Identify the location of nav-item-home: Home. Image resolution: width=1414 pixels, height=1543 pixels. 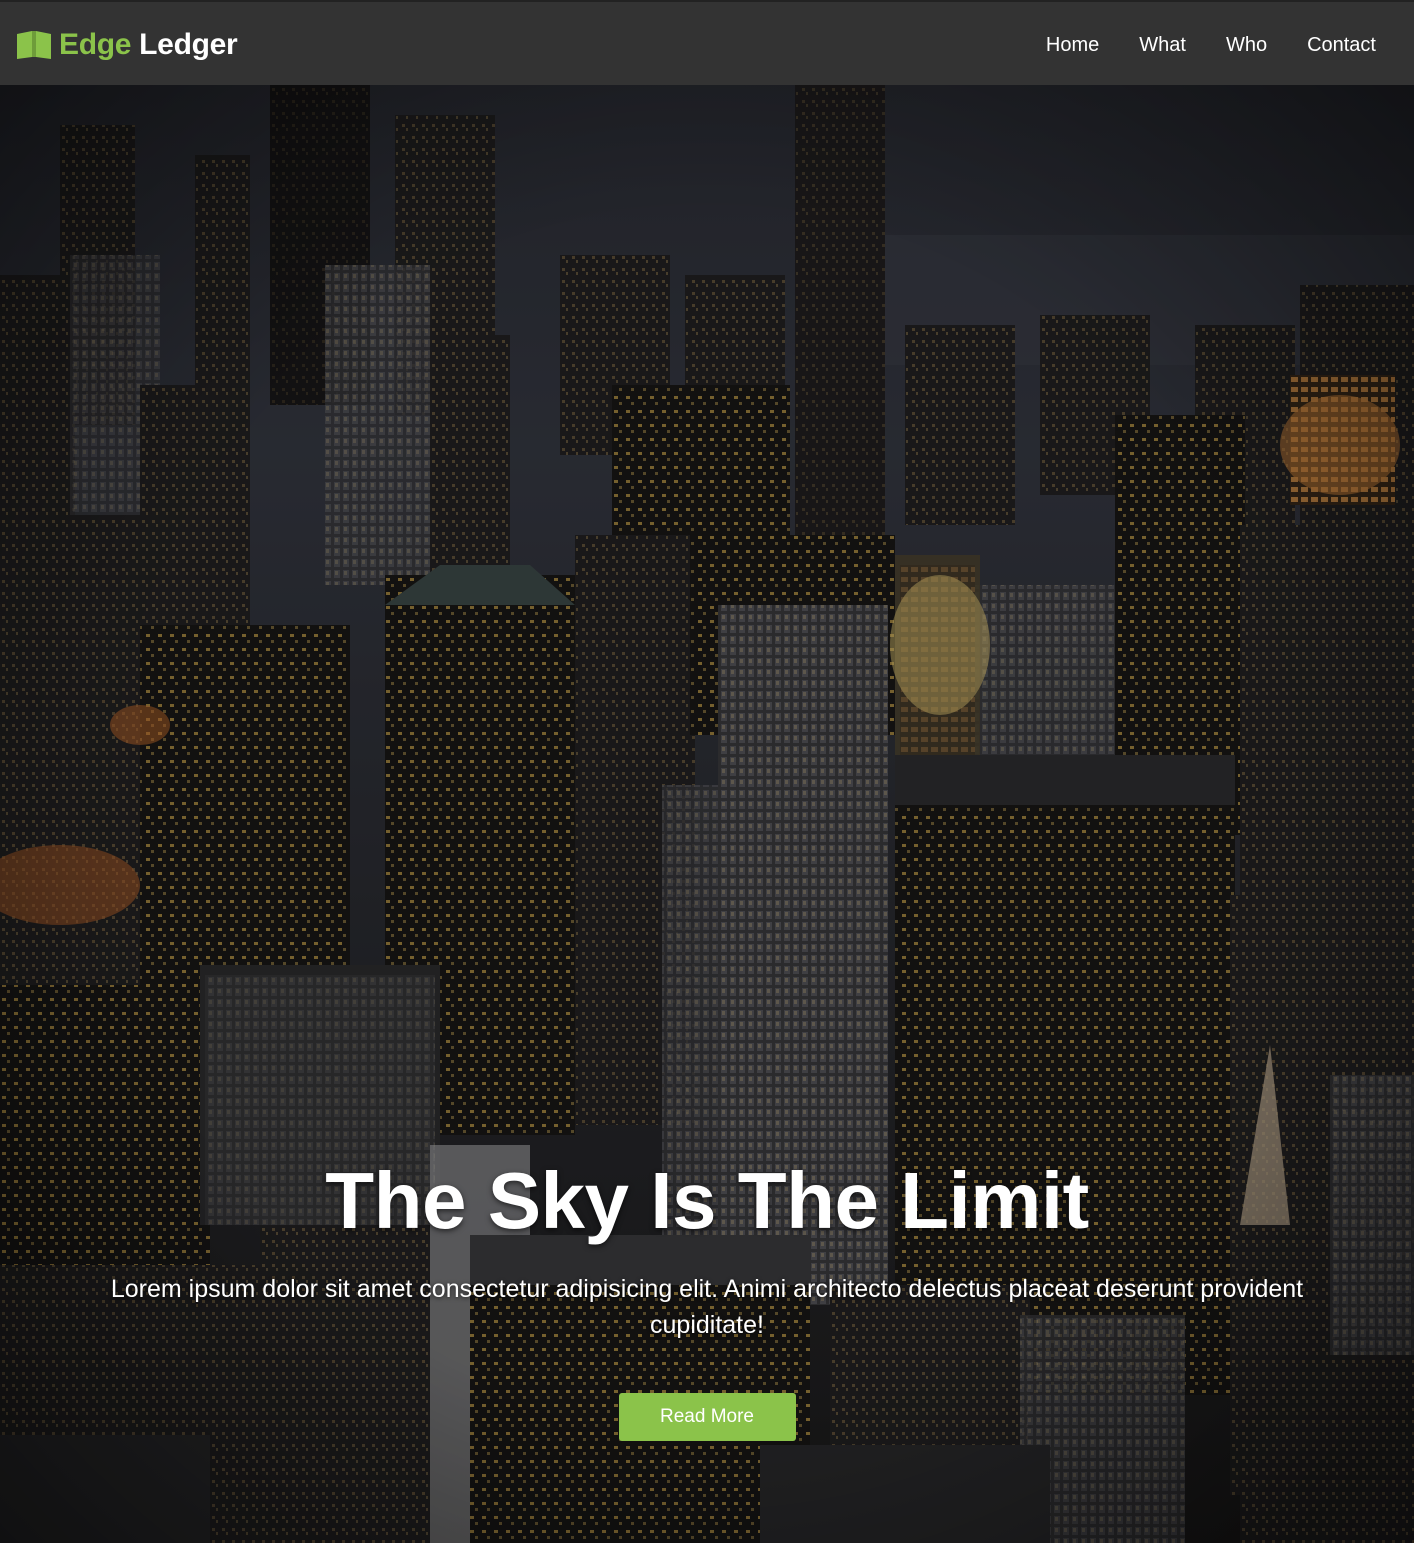
(1052, 45).